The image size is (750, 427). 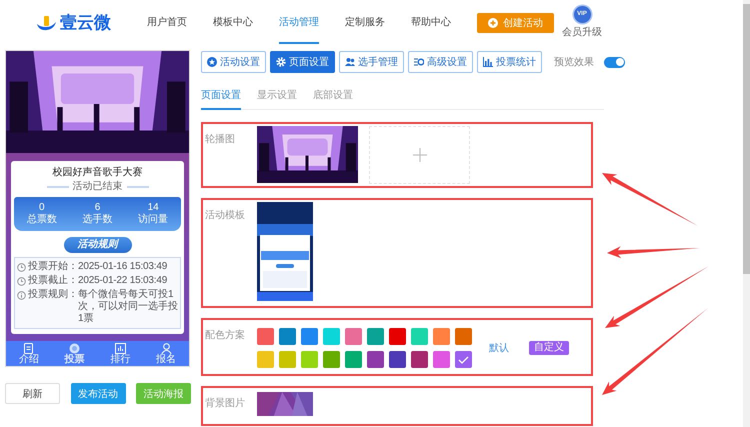 What do you see at coordinates (128, 307) in the screenshot?
I see `info-value: 每个微信号每天可投1次，可以对同一选手投1票` at bounding box center [128, 307].